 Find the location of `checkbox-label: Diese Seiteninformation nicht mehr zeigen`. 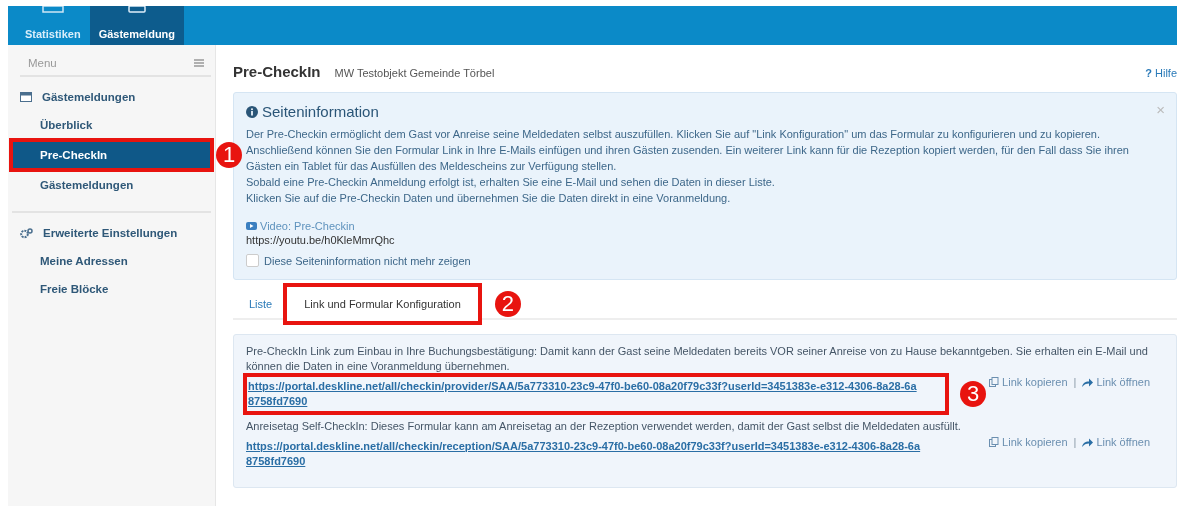

checkbox-label: Diese Seiteninformation nicht mehr zeigen is located at coordinates (367, 260).